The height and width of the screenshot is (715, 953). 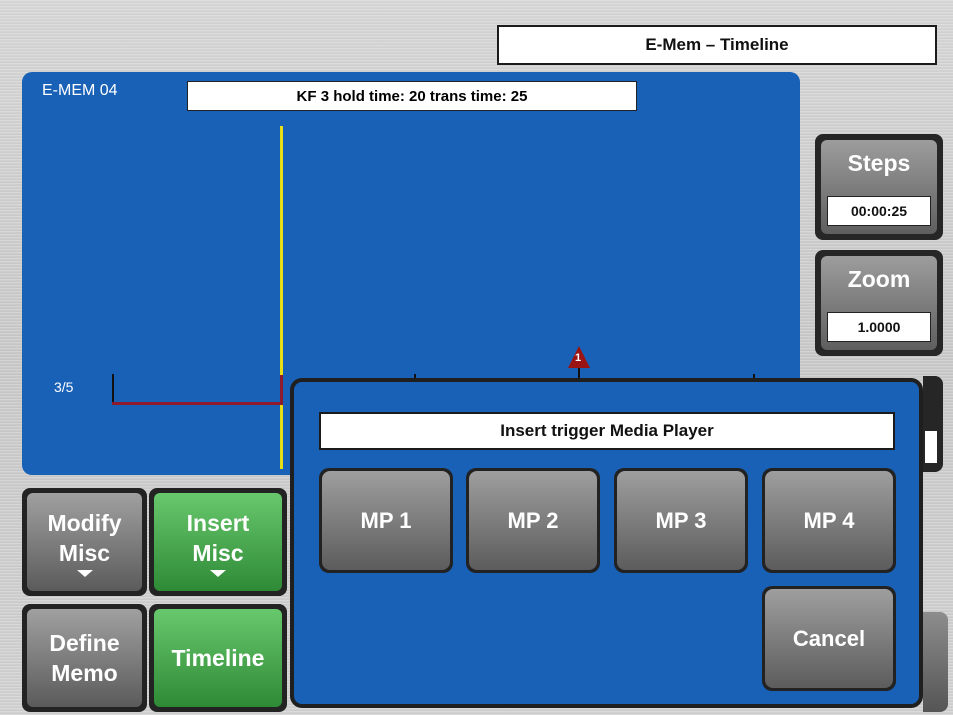 What do you see at coordinates (879, 163) in the screenshot?
I see `steps-label: Steps` at bounding box center [879, 163].